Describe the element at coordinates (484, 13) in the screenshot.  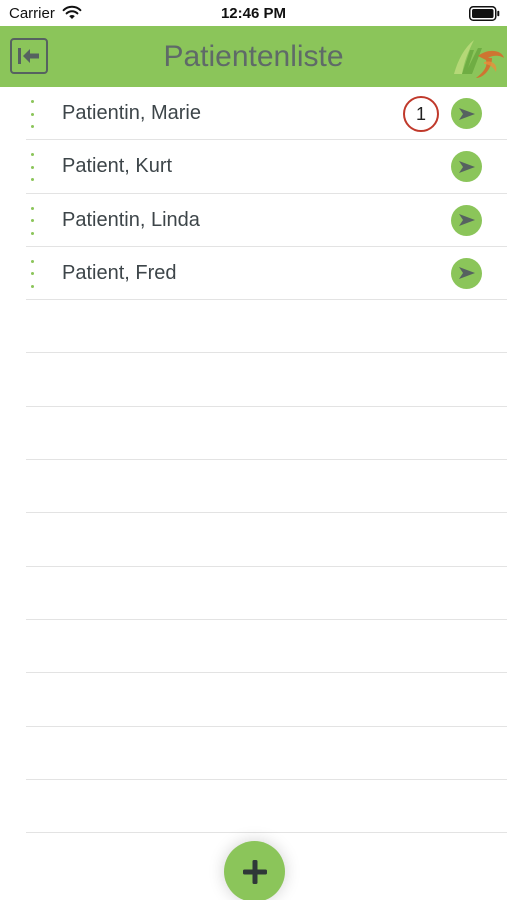
I see `battery-icon` at that location.